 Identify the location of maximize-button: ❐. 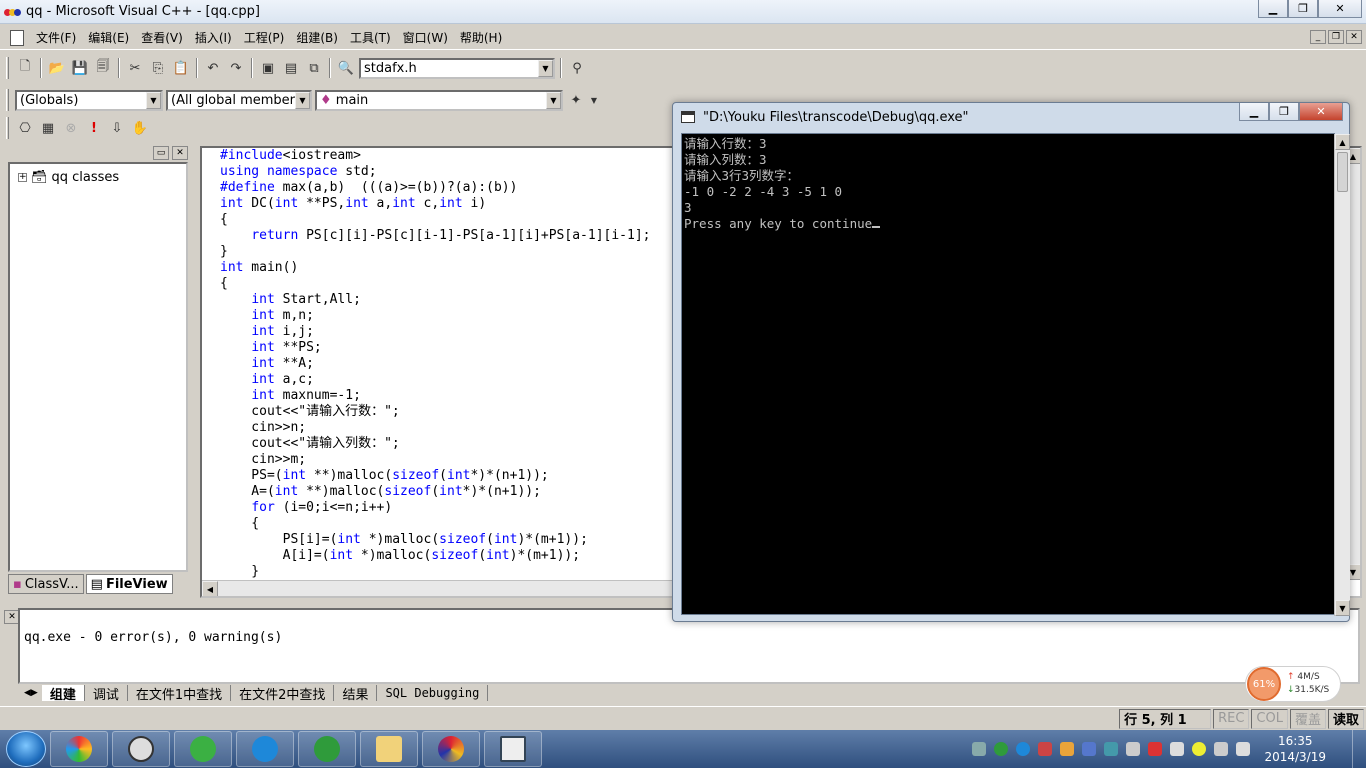
(1303, 9).